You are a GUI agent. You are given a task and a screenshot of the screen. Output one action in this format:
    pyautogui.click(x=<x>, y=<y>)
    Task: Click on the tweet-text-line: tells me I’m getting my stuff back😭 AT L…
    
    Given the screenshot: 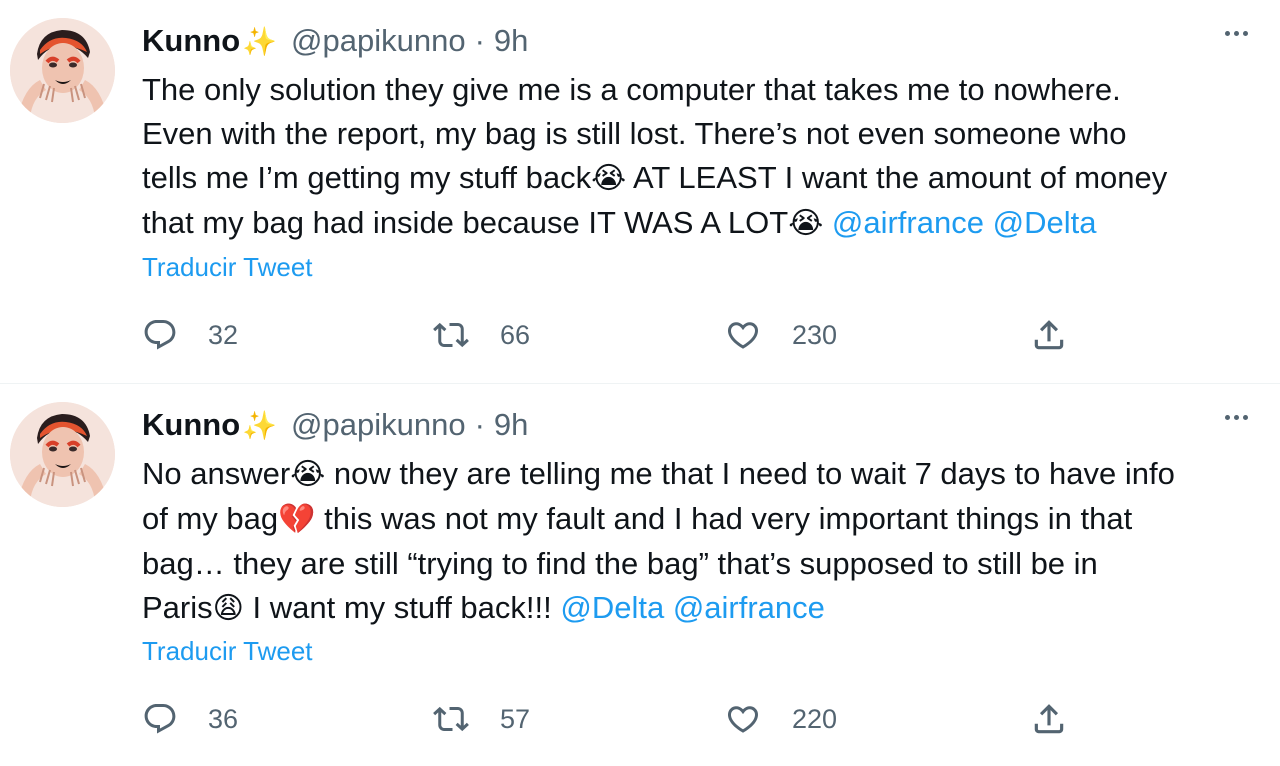 What is the action you would take?
    pyautogui.click(x=655, y=177)
    